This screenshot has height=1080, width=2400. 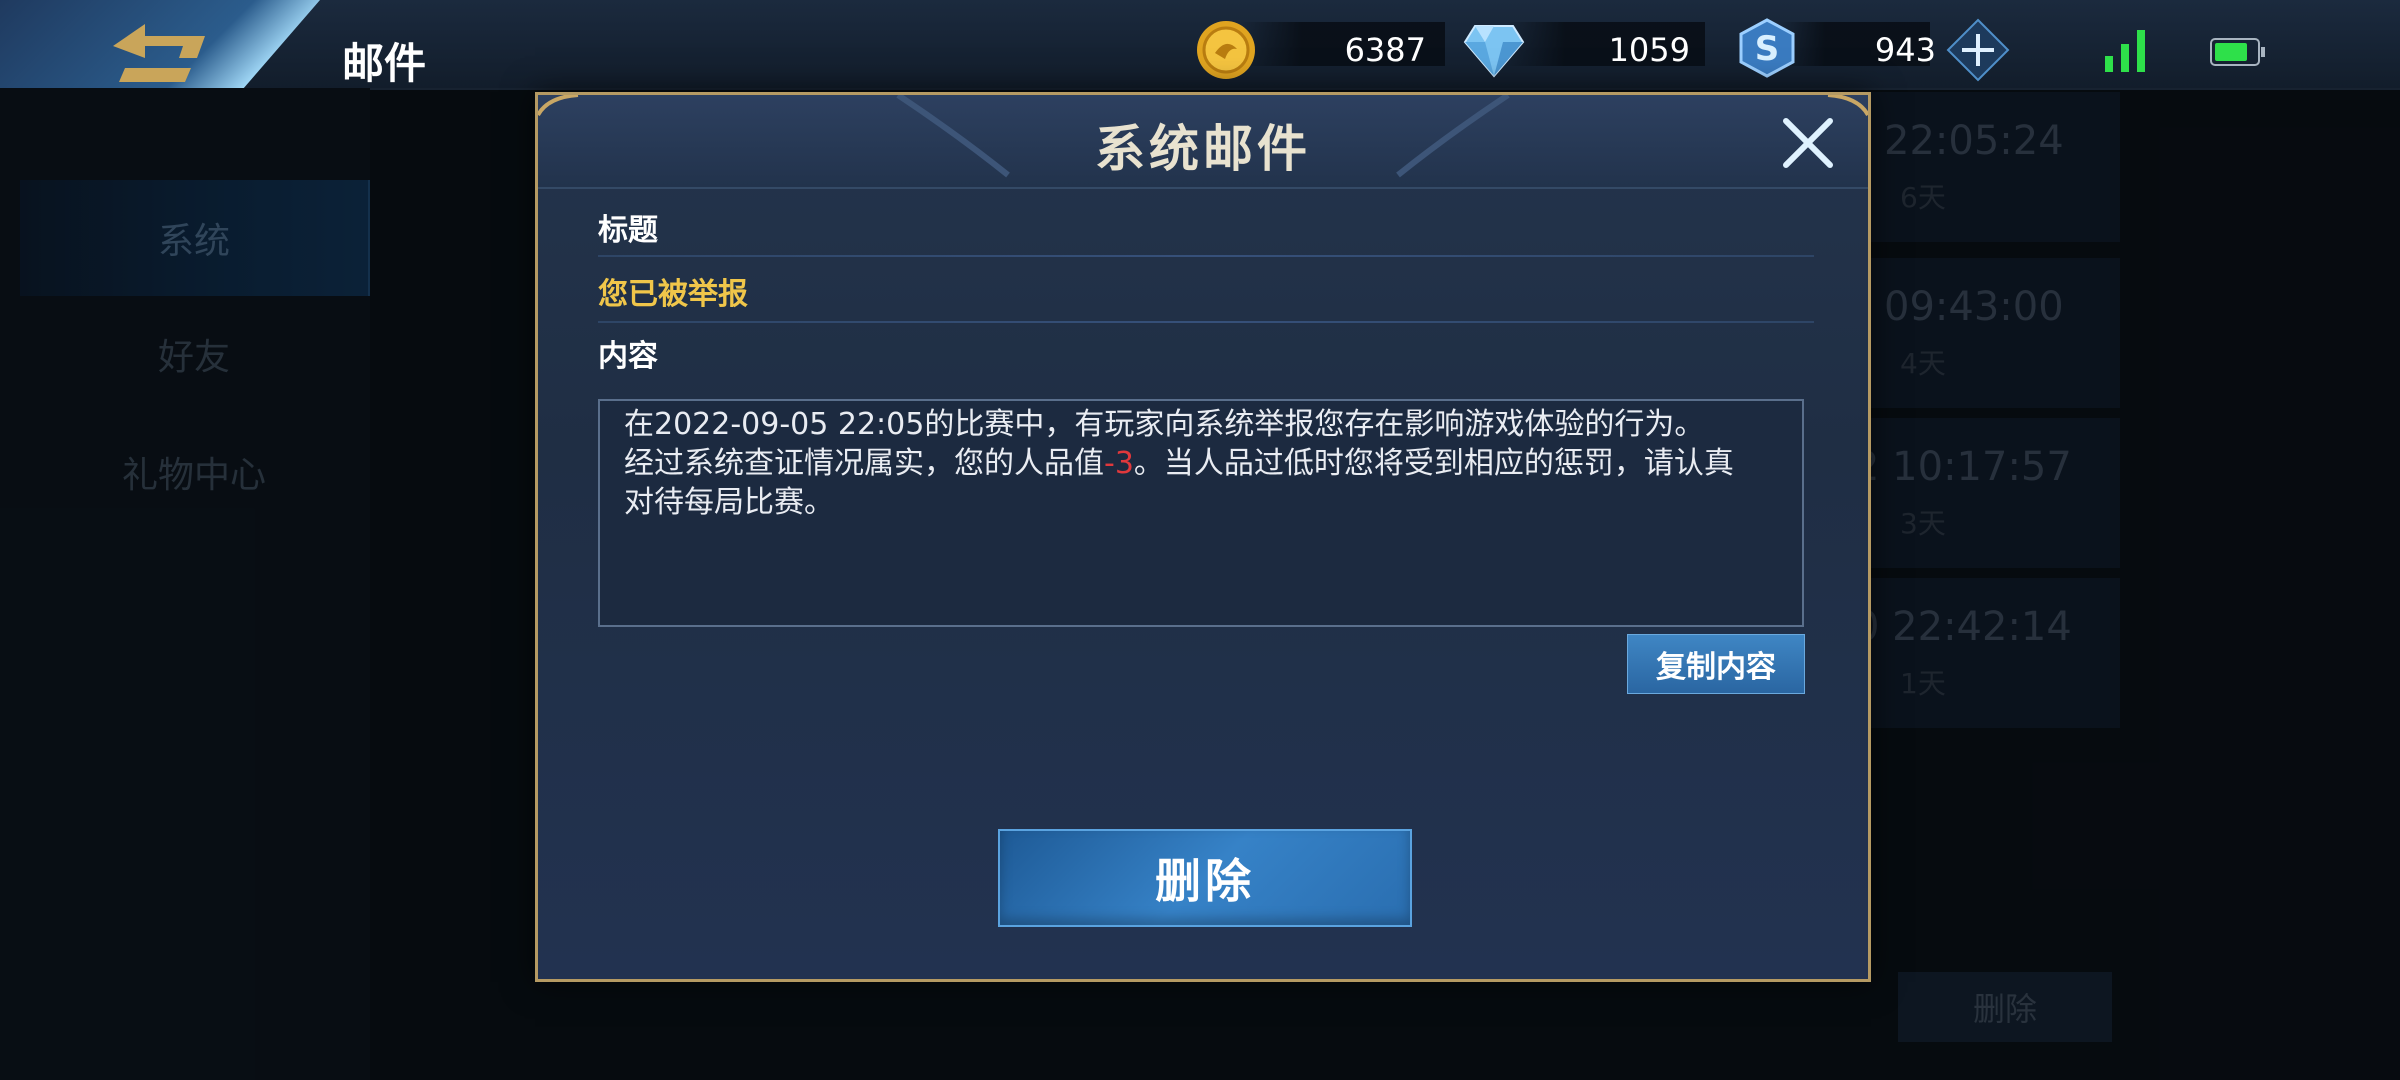 I want to click on token-icon: S, so click(x=1767, y=48).